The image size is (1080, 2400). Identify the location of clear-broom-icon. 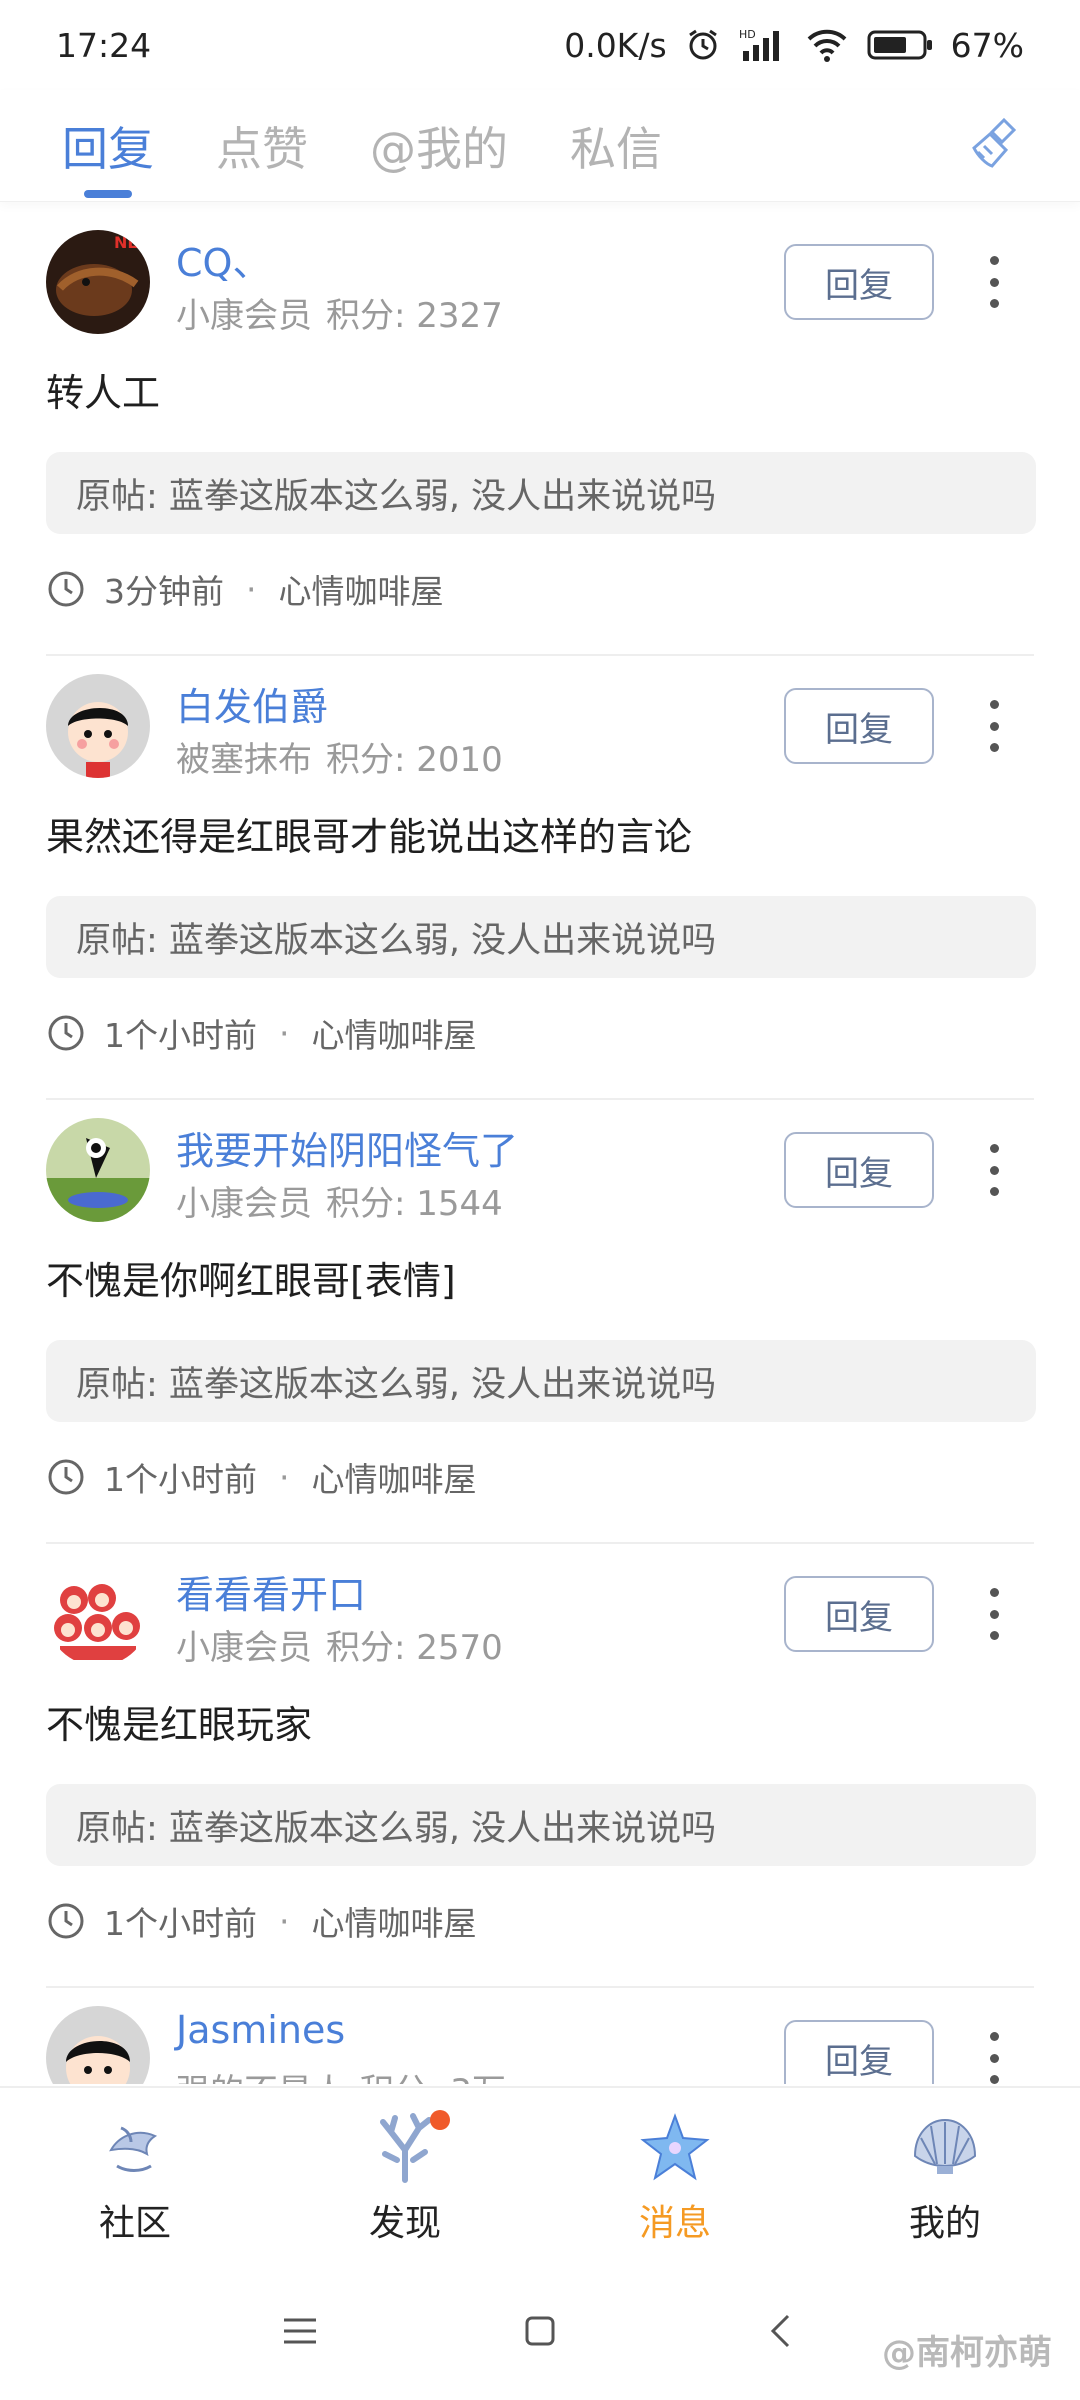
(996, 144).